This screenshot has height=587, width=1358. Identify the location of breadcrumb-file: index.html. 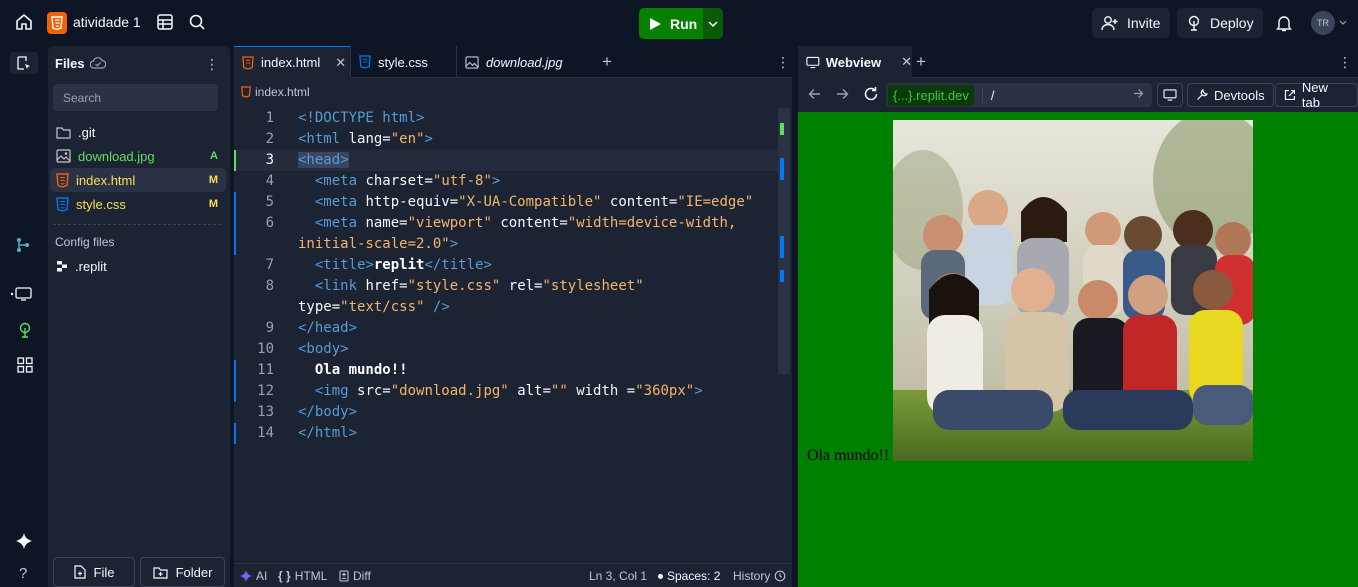
(282, 92).